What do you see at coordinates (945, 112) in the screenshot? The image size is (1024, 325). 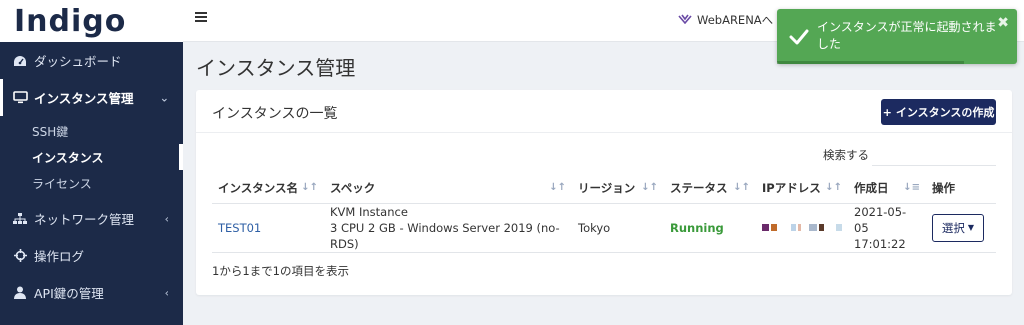 I see `create-instance-label: インスタンスの作成` at bounding box center [945, 112].